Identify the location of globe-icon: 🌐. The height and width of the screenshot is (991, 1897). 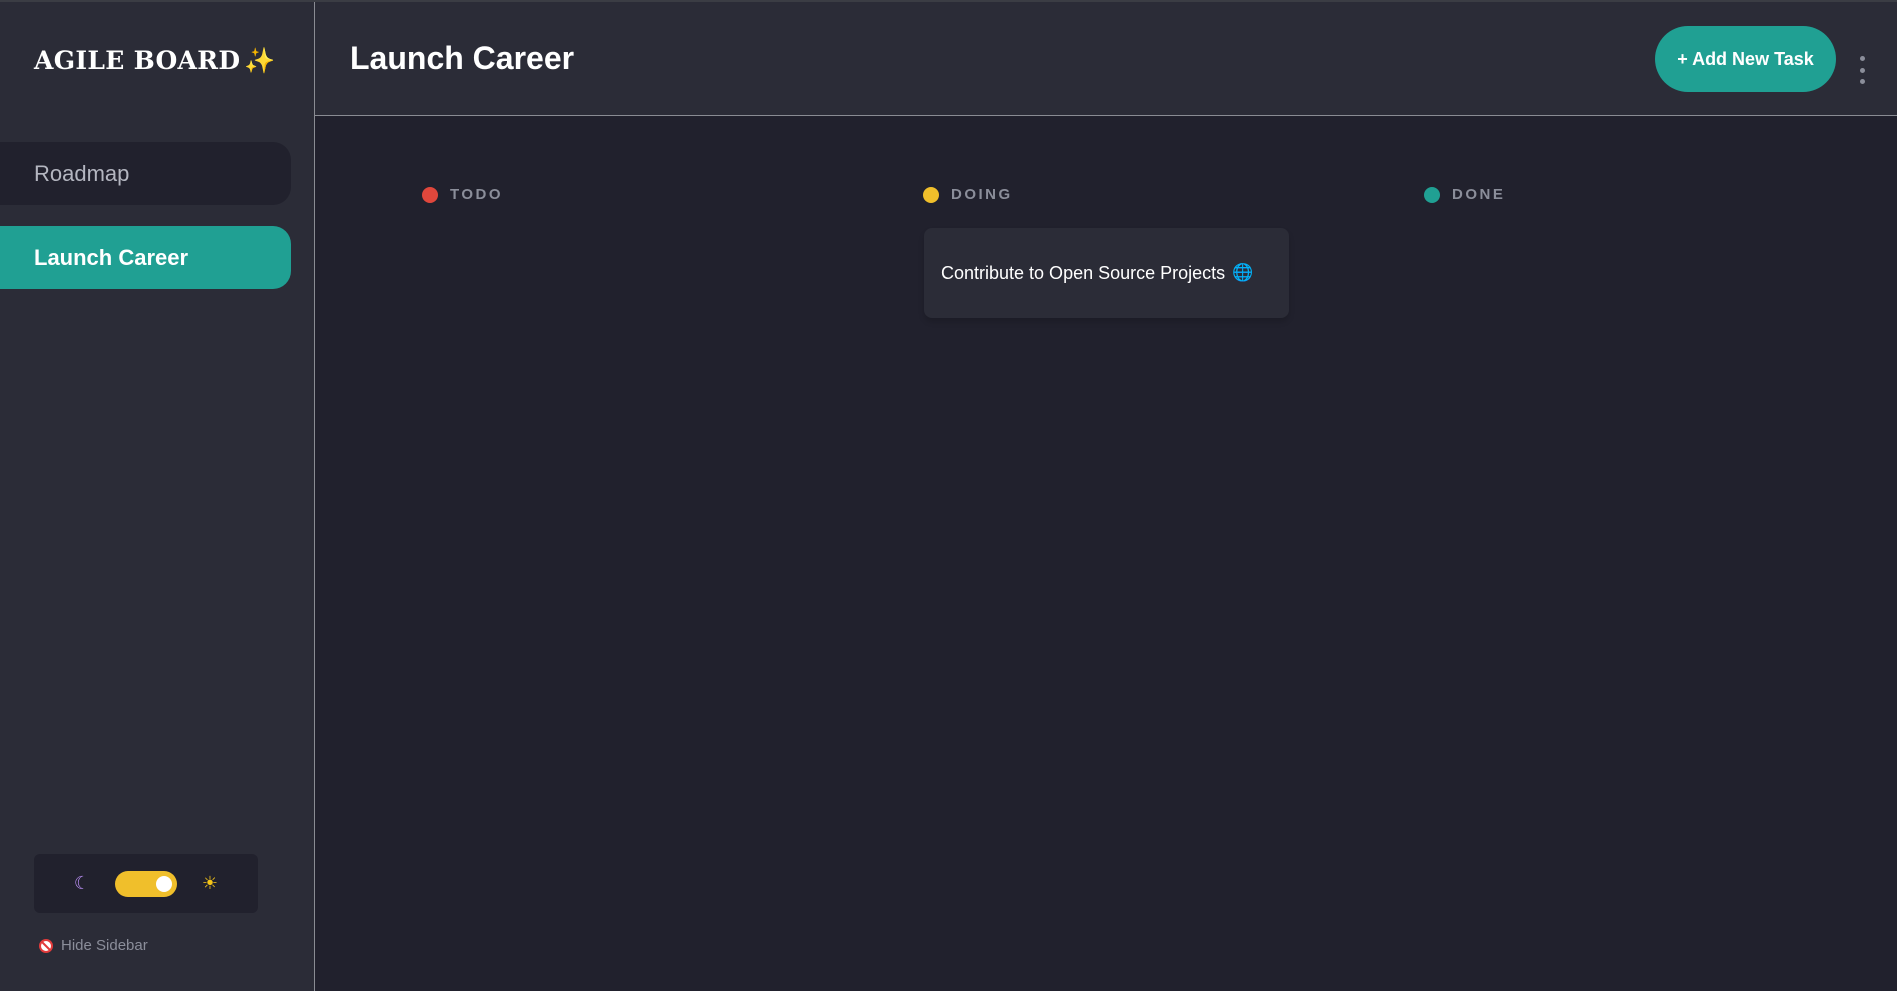
(1243, 273).